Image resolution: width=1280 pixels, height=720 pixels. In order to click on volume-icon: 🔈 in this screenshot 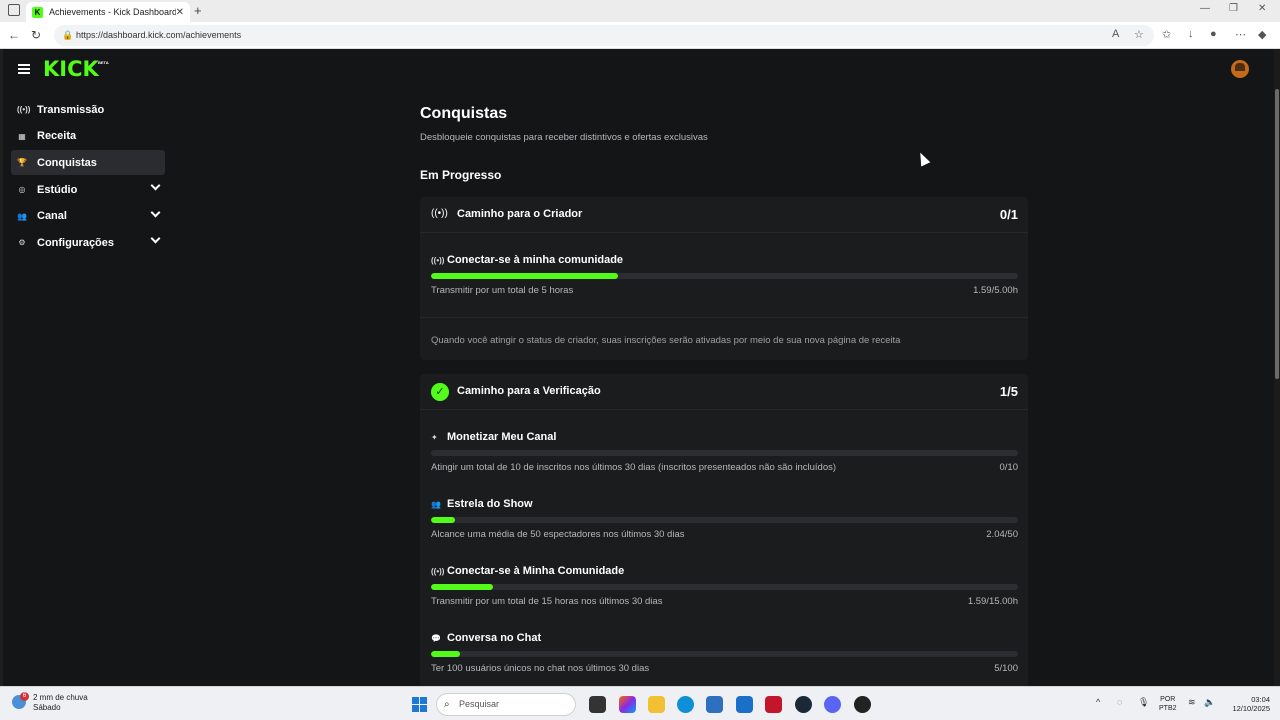, I will do `click(1209, 702)`.